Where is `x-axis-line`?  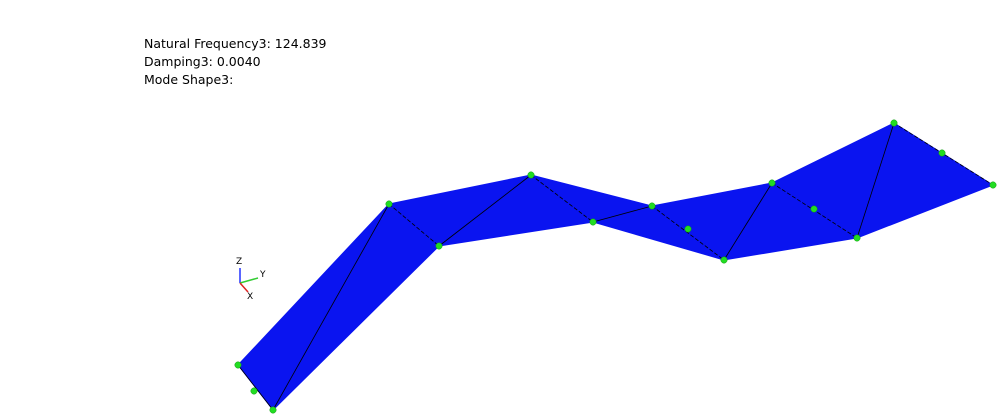 x-axis-line is located at coordinates (244, 287).